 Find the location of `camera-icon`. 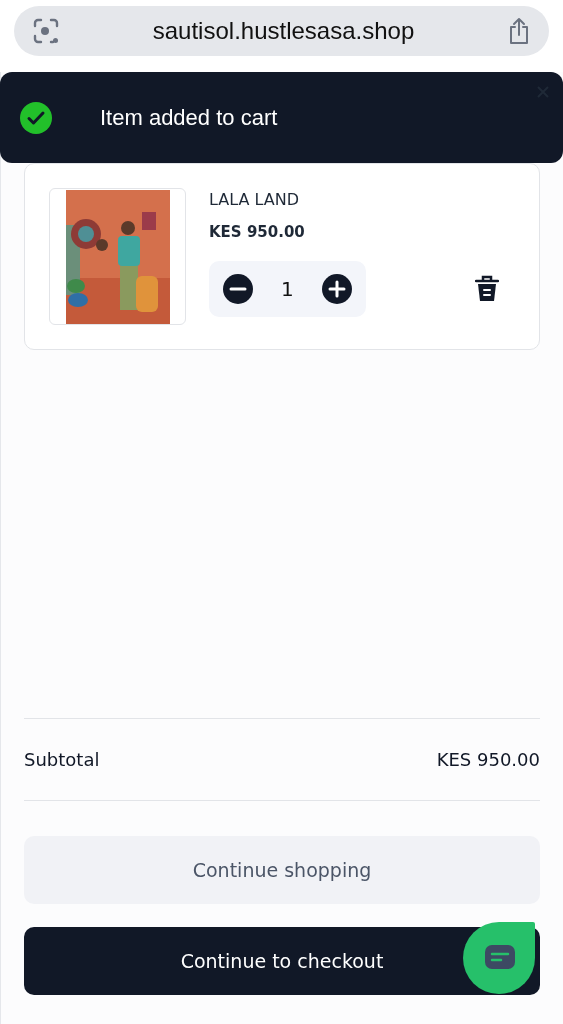

camera-icon is located at coordinates (46, 31).